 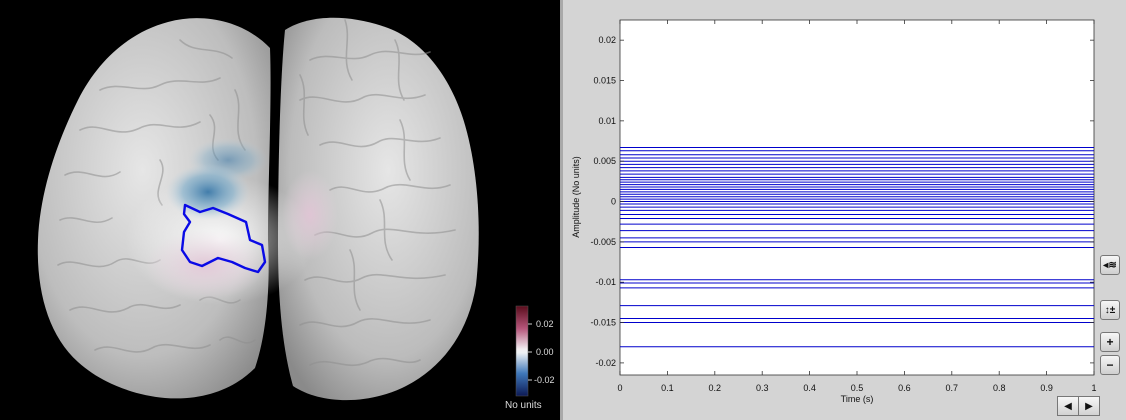 I want to click on y-tick-label: 0.015, so click(x=604, y=81).